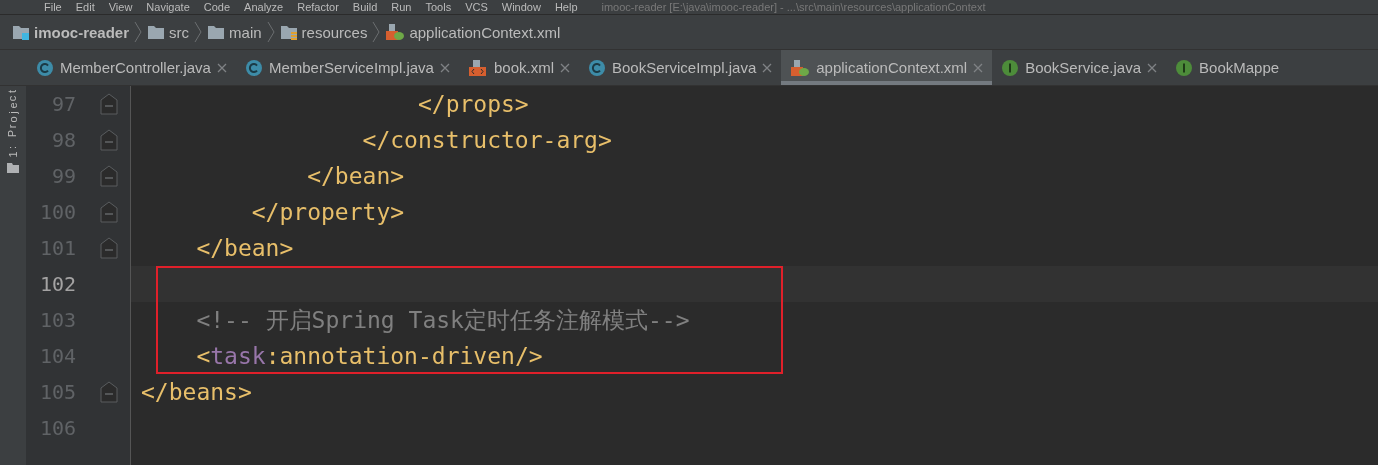 This screenshot has height=465, width=1378. I want to click on menu-item: Refactor, so click(318, 7).